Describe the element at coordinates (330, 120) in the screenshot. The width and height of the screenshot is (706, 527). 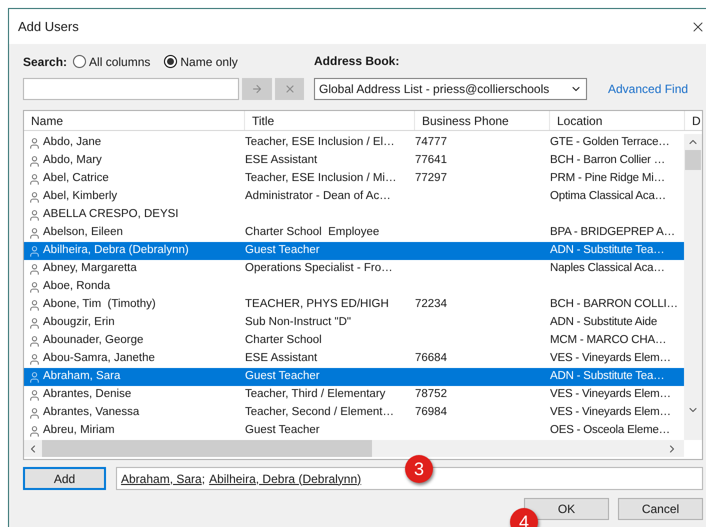
I see `column-header: Title` at that location.